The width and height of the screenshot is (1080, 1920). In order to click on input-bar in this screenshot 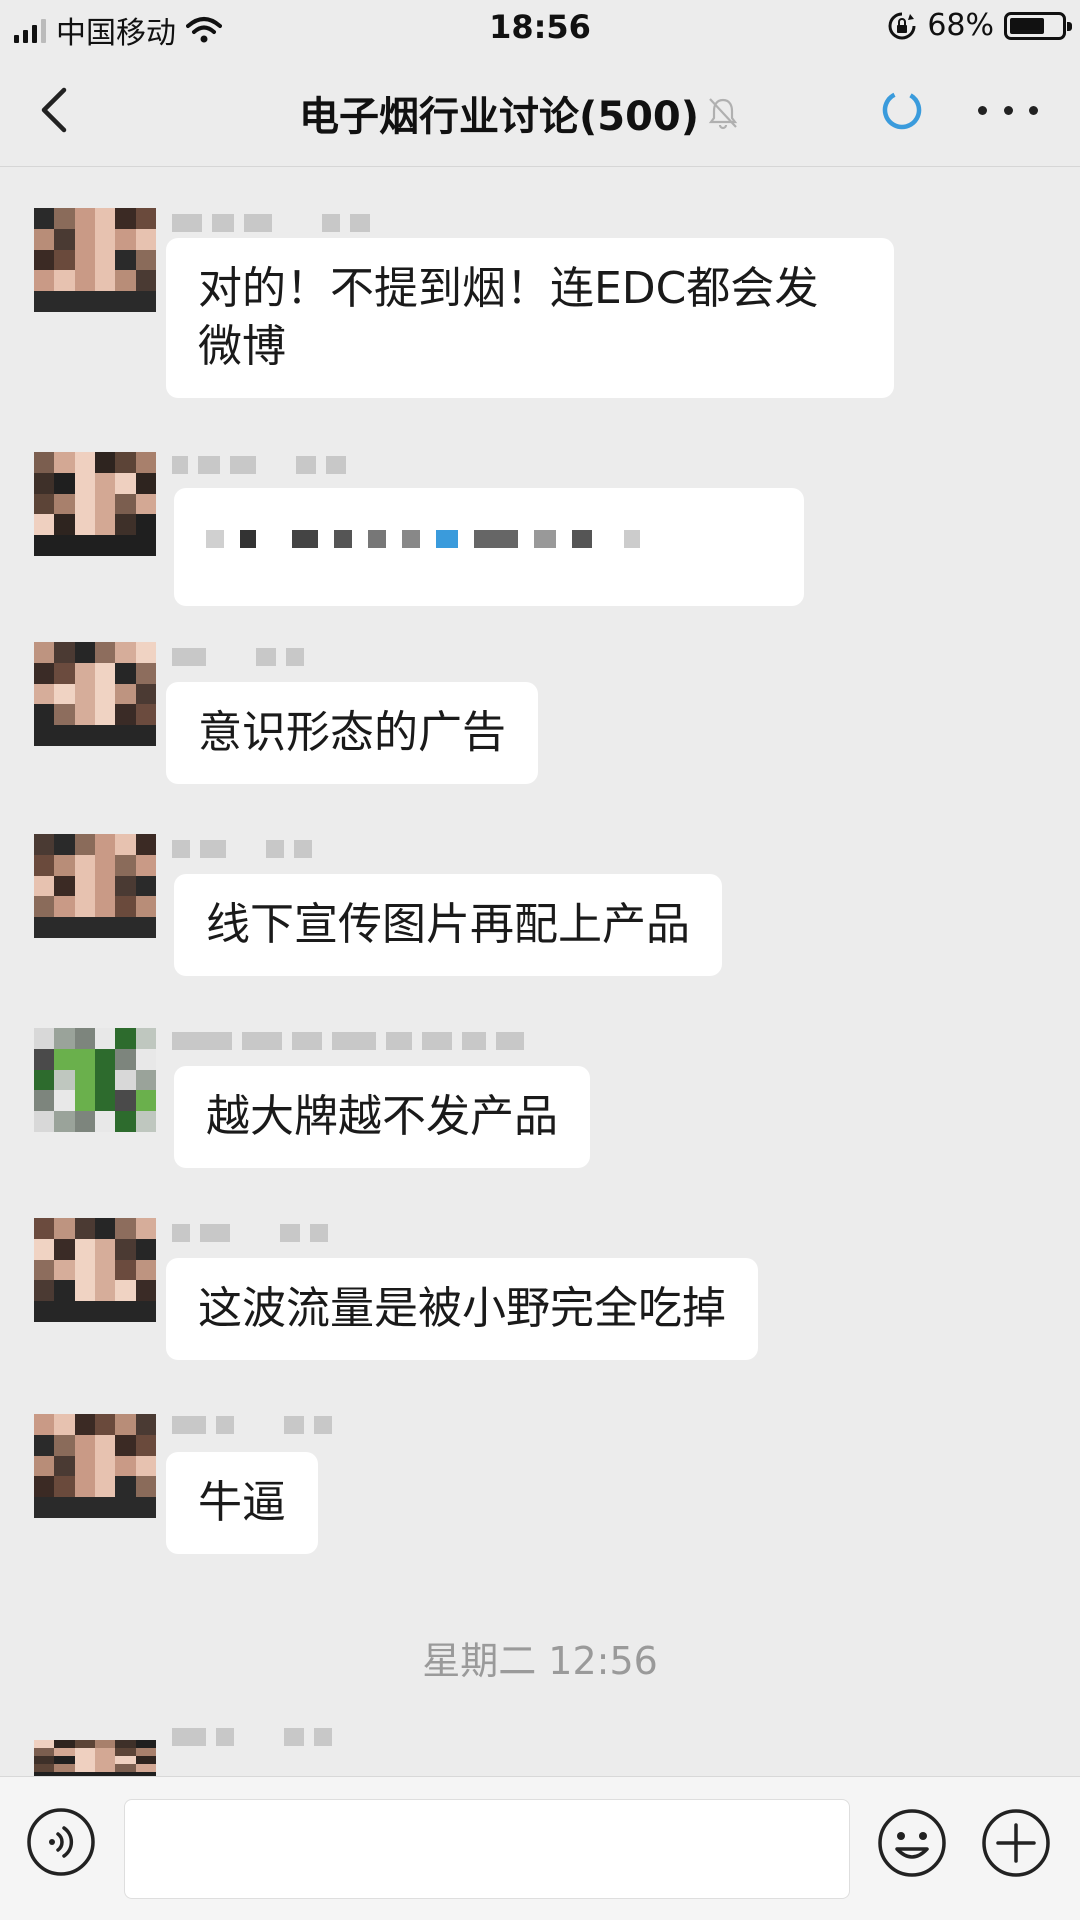, I will do `click(540, 1848)`.